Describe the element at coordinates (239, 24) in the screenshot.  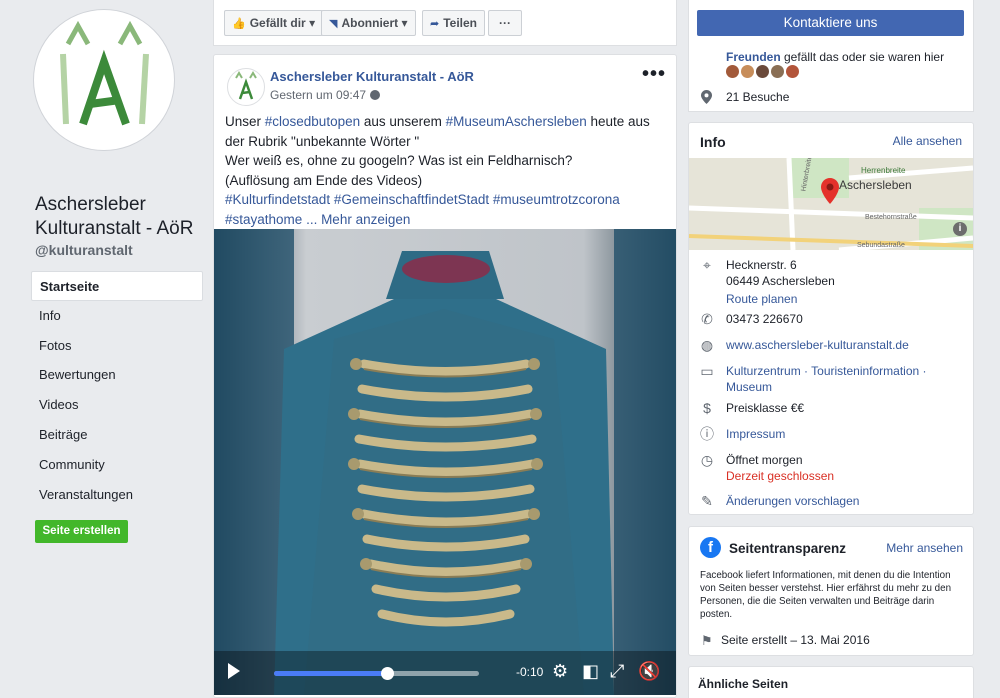
I see `thumbs-up-icon: 👍` at that location.